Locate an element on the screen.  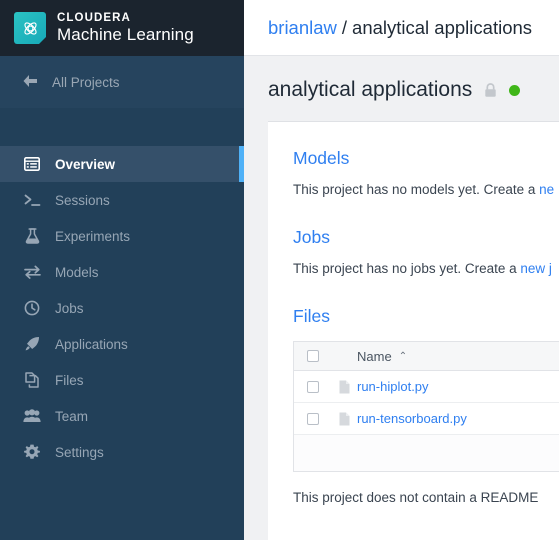
brand-text: CLOUDERA Machine Learning is located at coordinates (125, 28).